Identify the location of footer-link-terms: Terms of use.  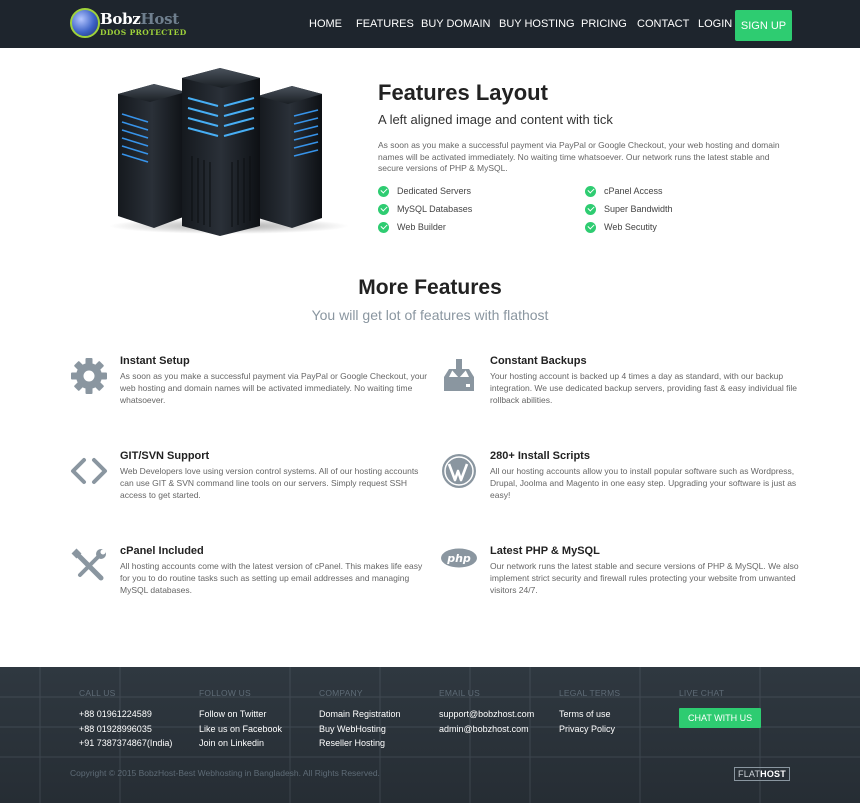
(589, 714).